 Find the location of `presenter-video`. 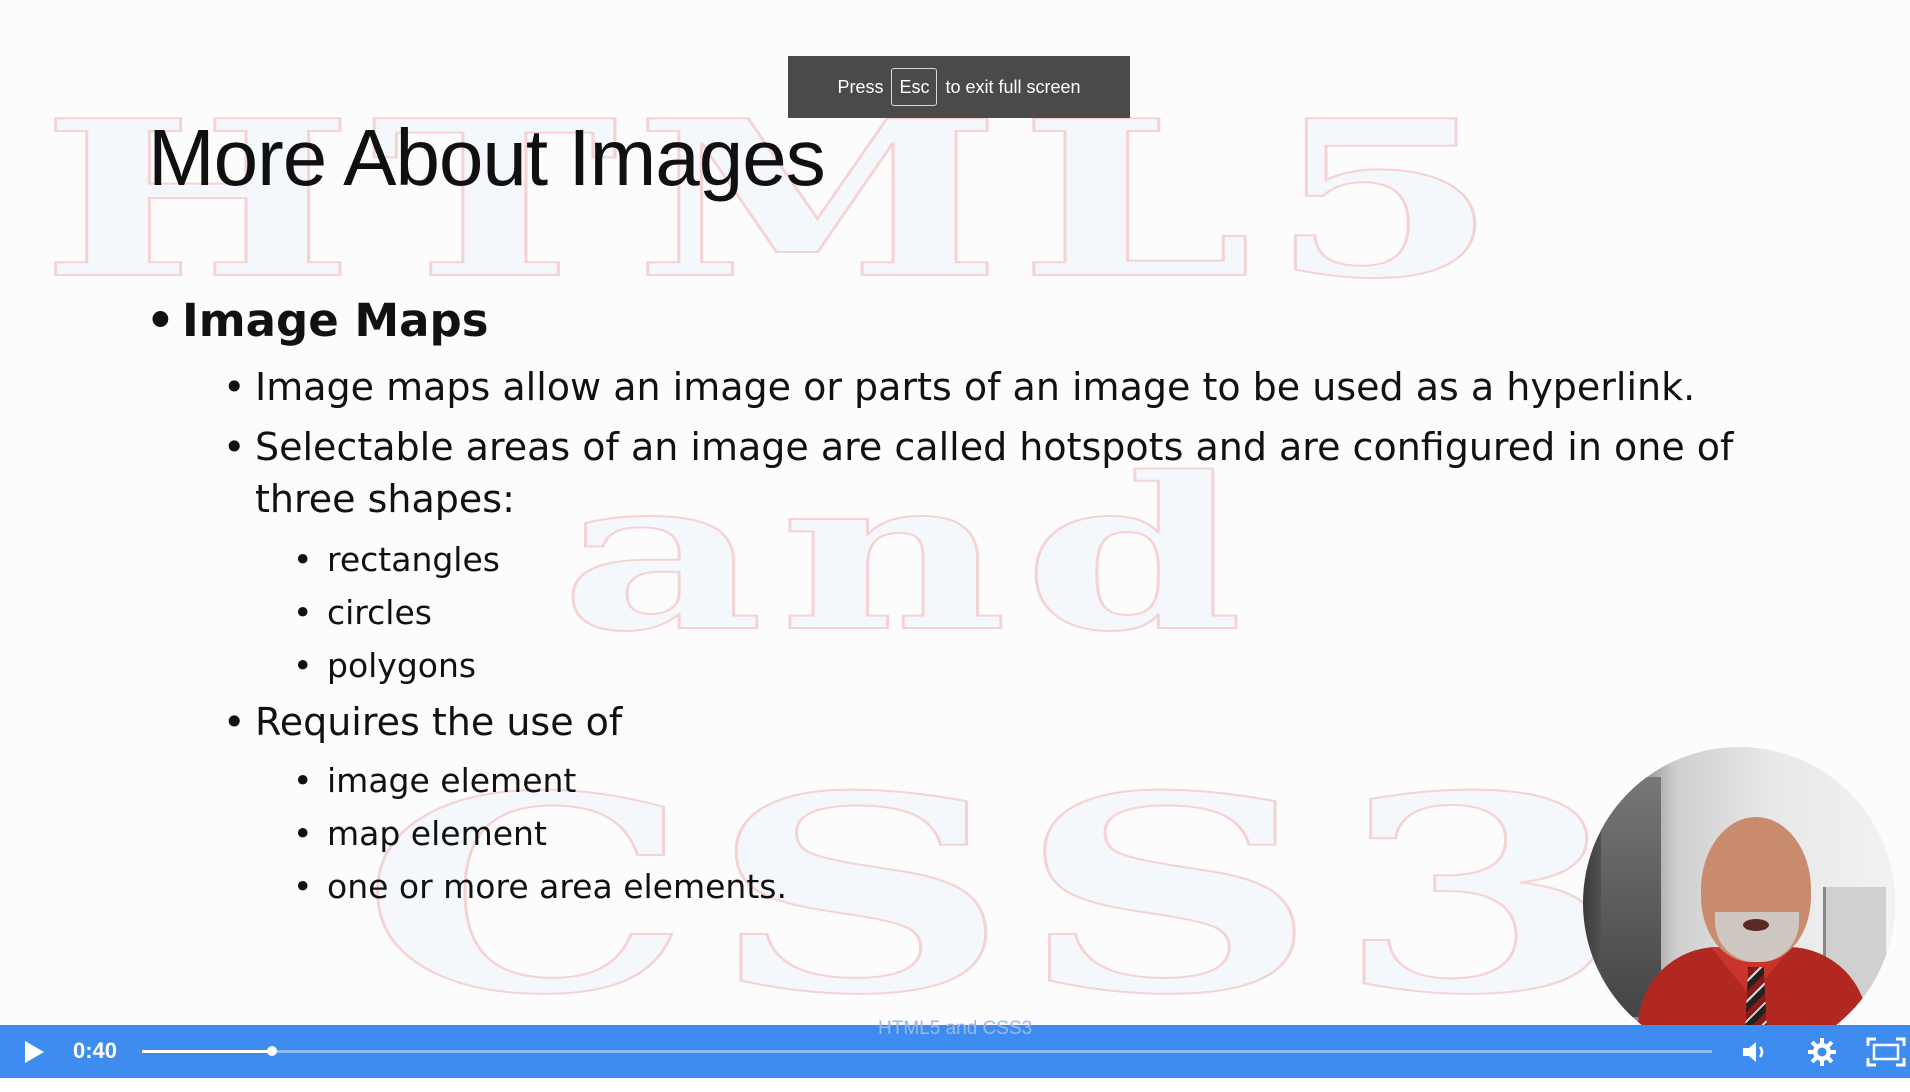

presenter-video is located at coordinates (1739, 903).